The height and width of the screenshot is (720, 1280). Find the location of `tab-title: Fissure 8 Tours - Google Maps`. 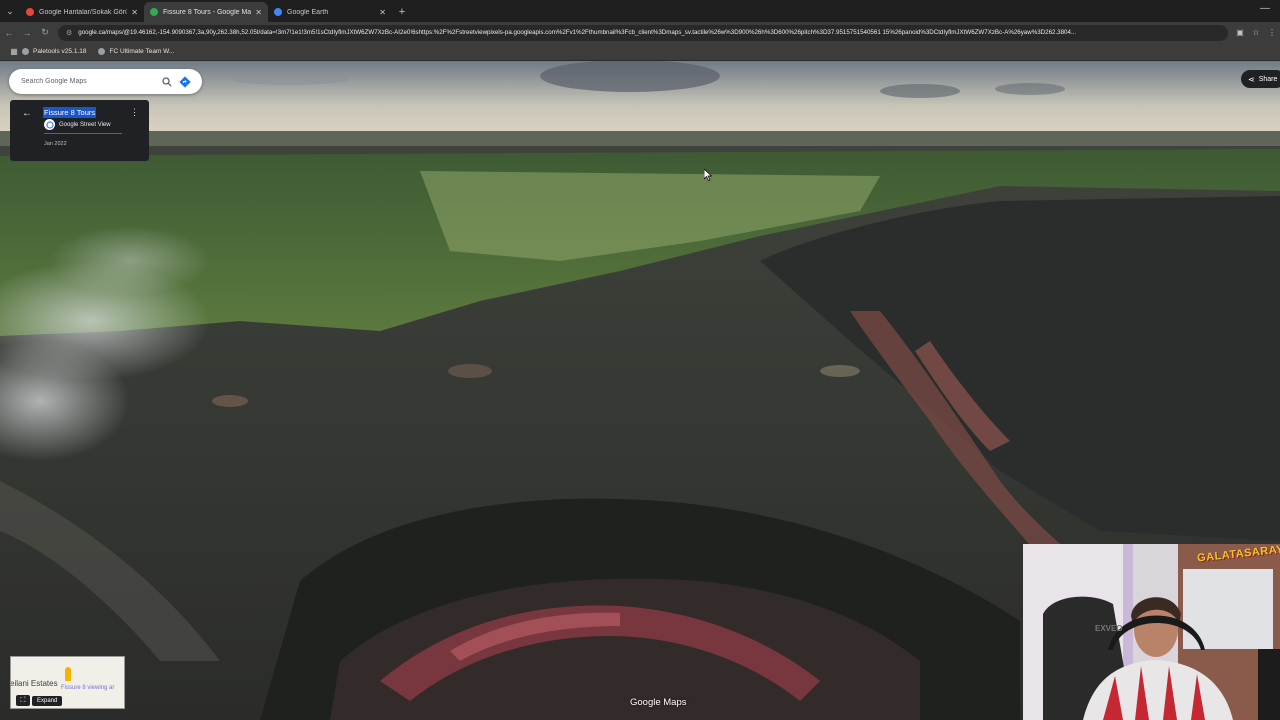

tab-title: Fissure 8 Tours - Google Maps is located at coordinates (207, 12).